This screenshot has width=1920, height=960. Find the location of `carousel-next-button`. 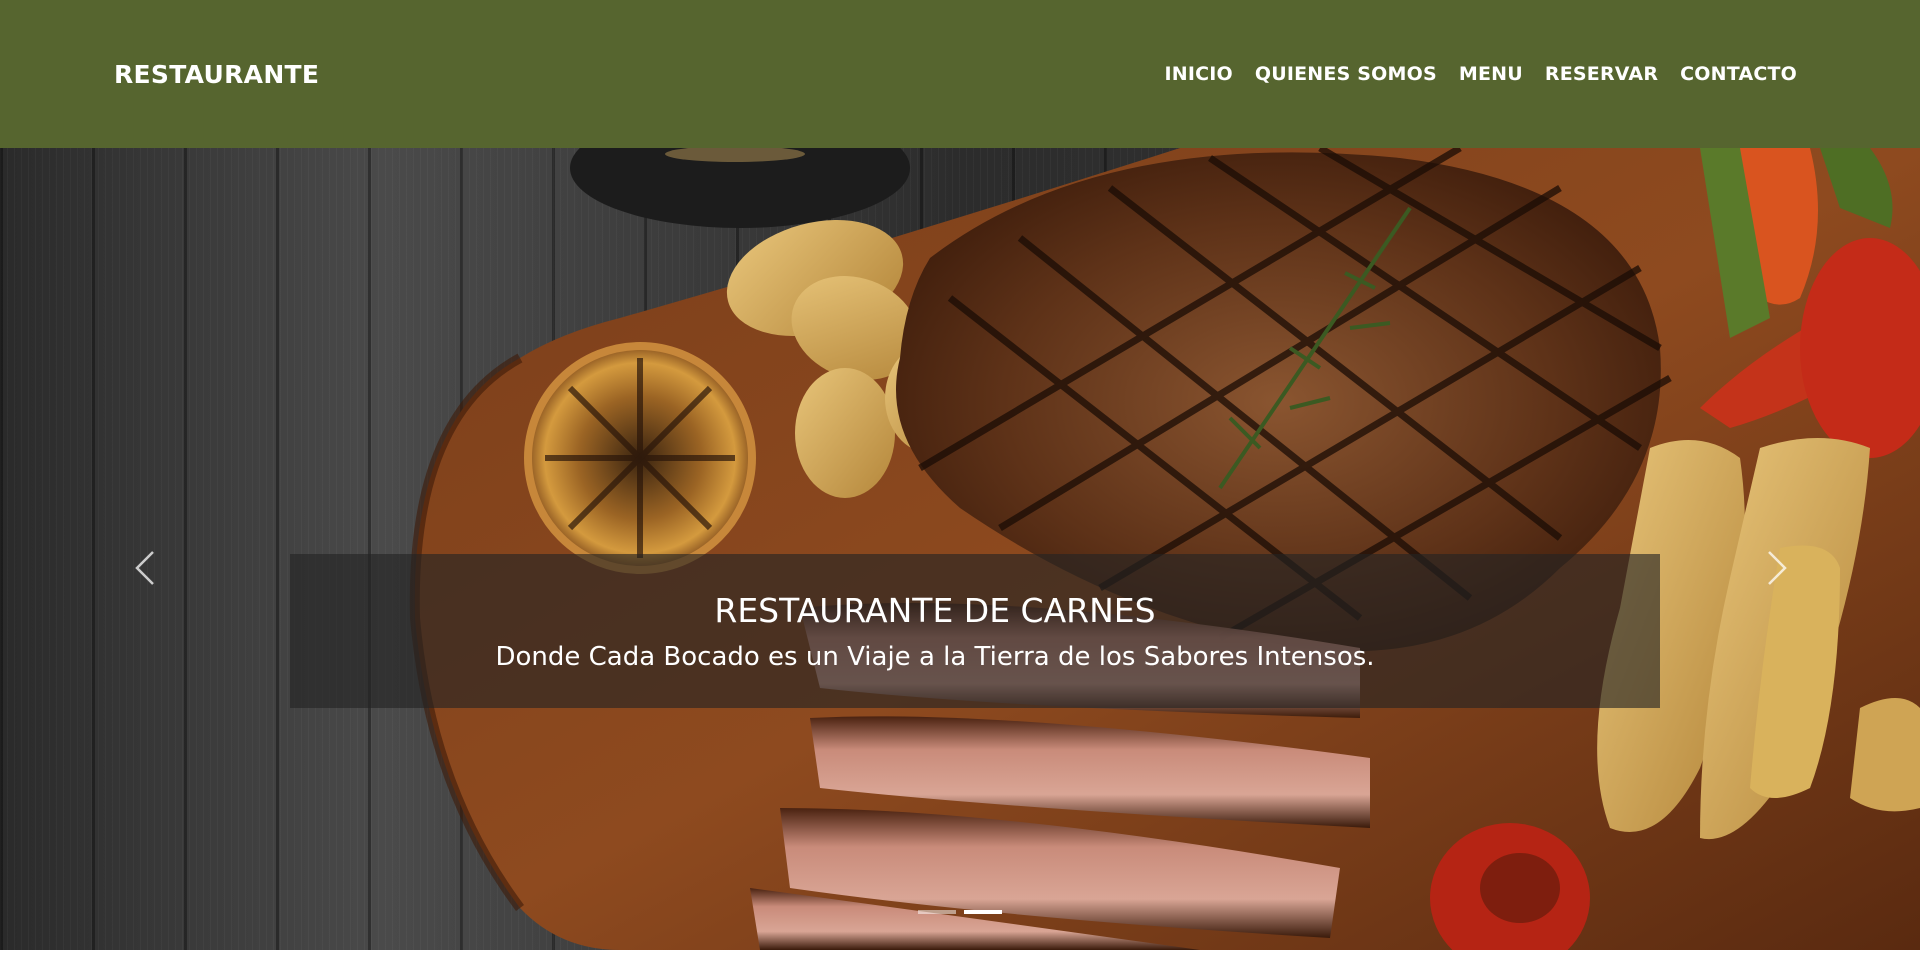

carousel-next-button is located at coordinates (1777, 568).